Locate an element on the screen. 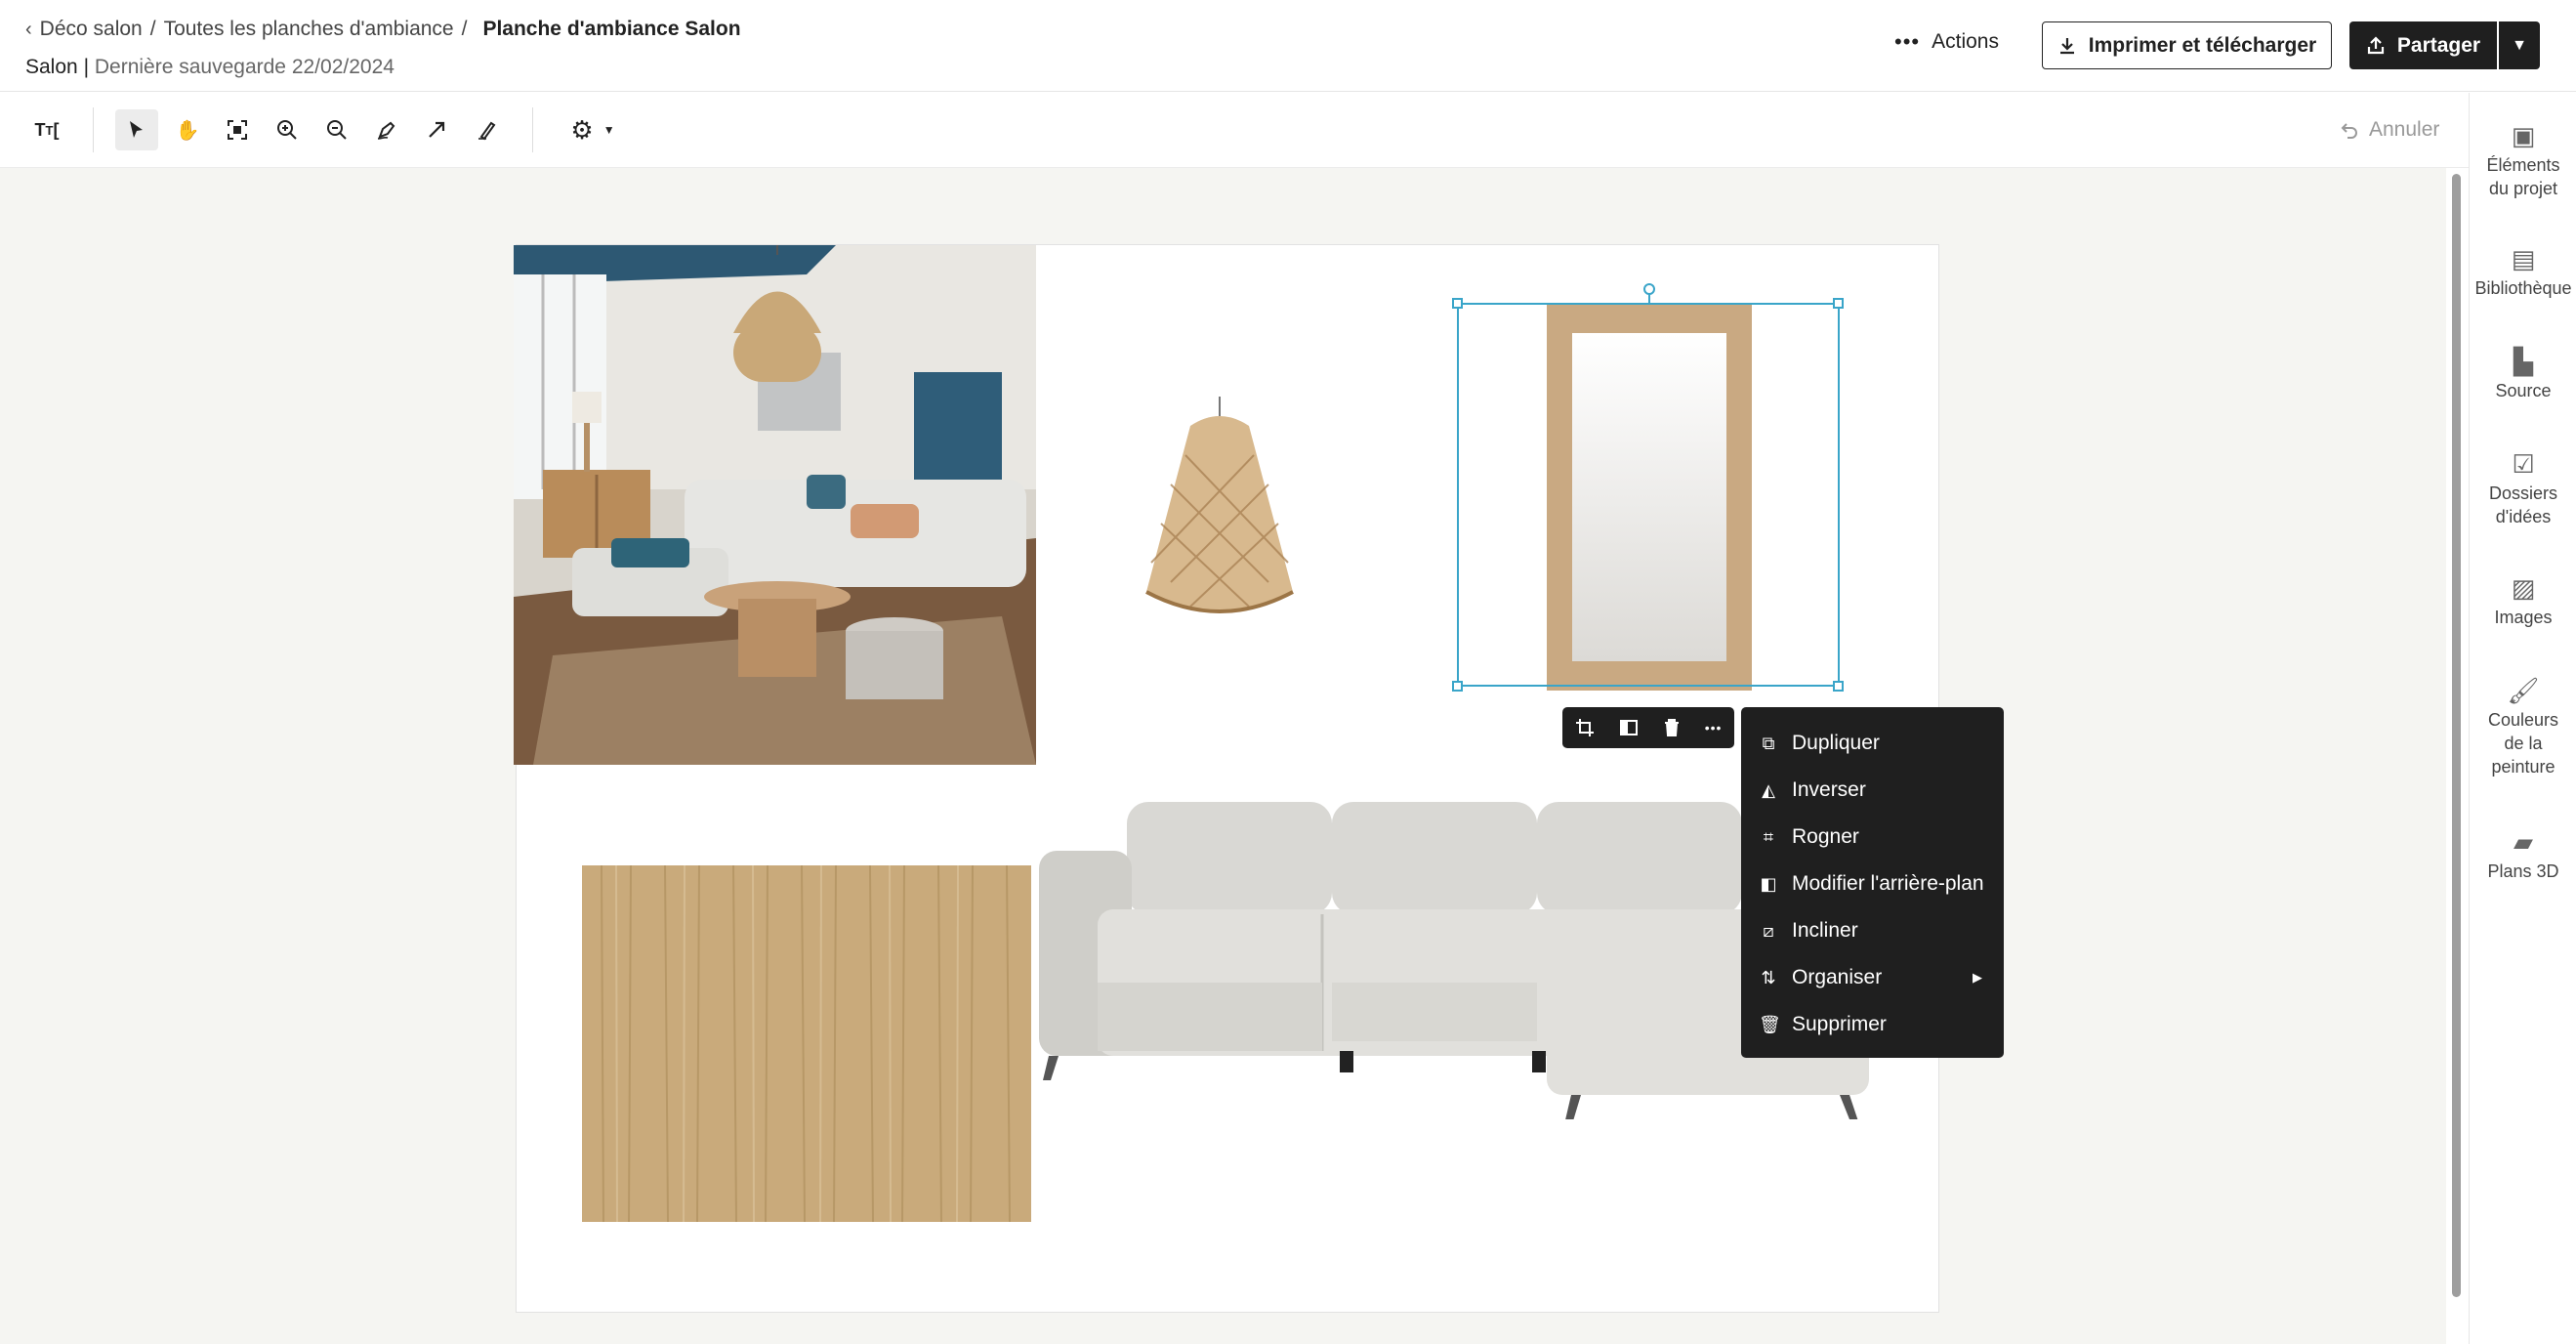  menu-item-delete: 🗑 Supprimer is located at coordinates (1872, 1024).